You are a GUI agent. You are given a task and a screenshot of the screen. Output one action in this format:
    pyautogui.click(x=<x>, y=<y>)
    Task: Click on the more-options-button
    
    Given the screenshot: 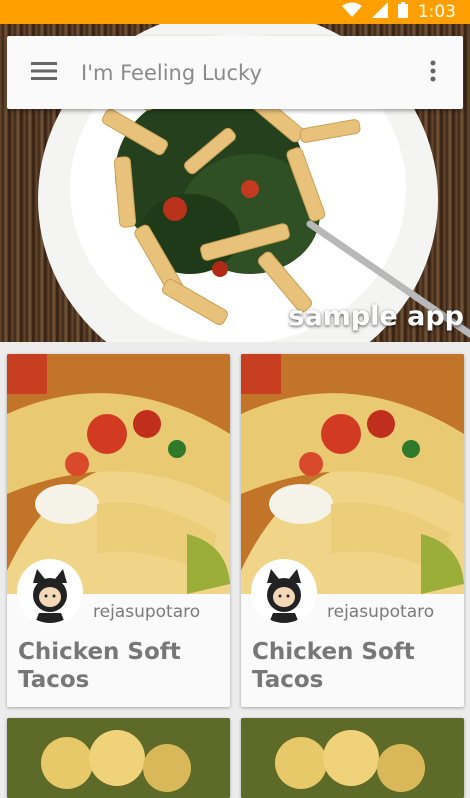 What is the action you would take?
    pyautogui.click(x=433, y=72)
    